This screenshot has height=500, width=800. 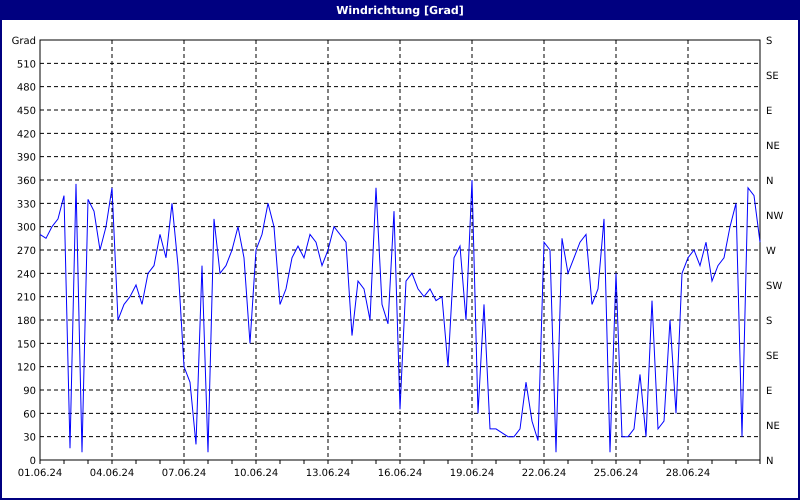 I want to click on y-axis-label: 240, so click(x=26, y=274).